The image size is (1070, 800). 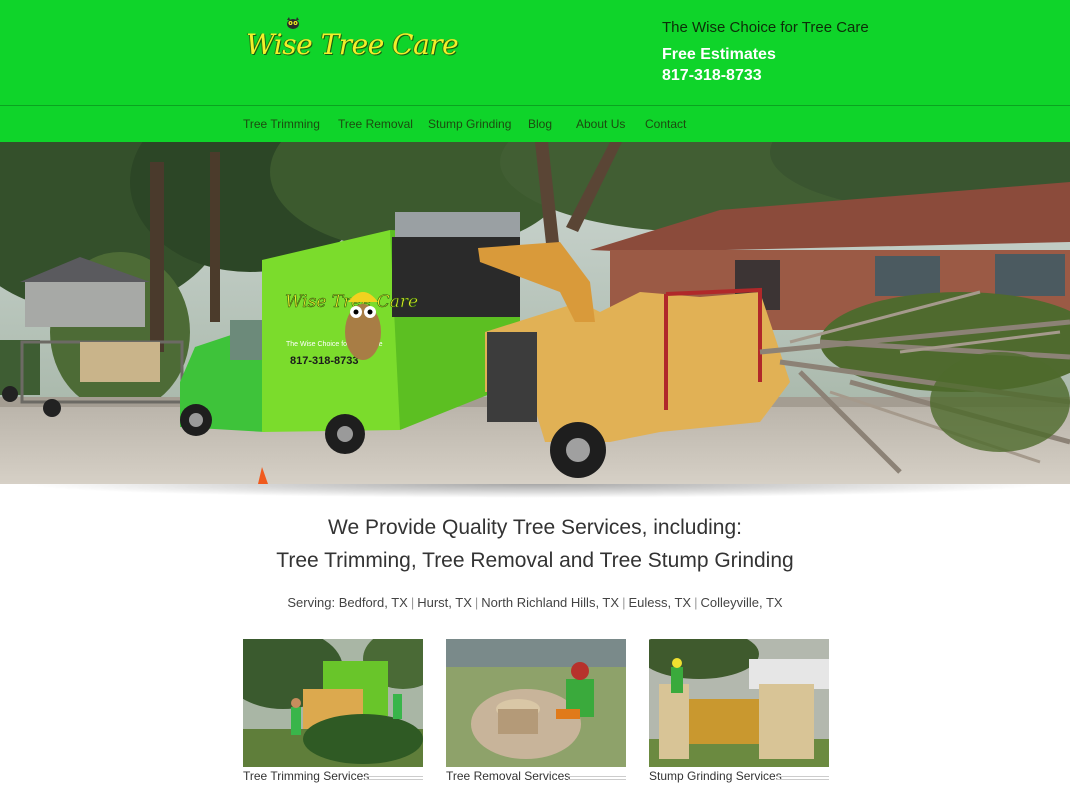 I want to click on serving-prefix: Serving:, so click(x=313, y=602).